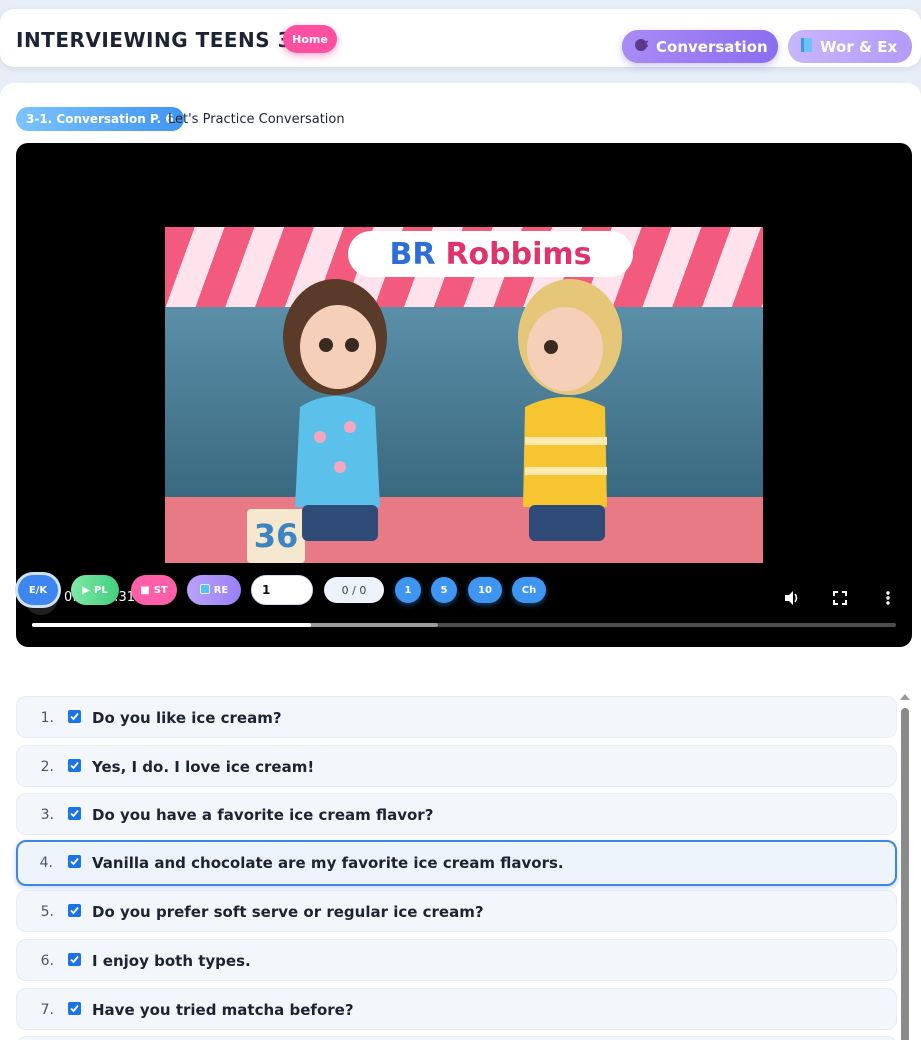 The width and height of the screenshot is (921, 1040). Describe the element at coordinates (203, 767) in the screenshot. I see `sentence-text: Yes, I do. I love ice cream!` at that location.